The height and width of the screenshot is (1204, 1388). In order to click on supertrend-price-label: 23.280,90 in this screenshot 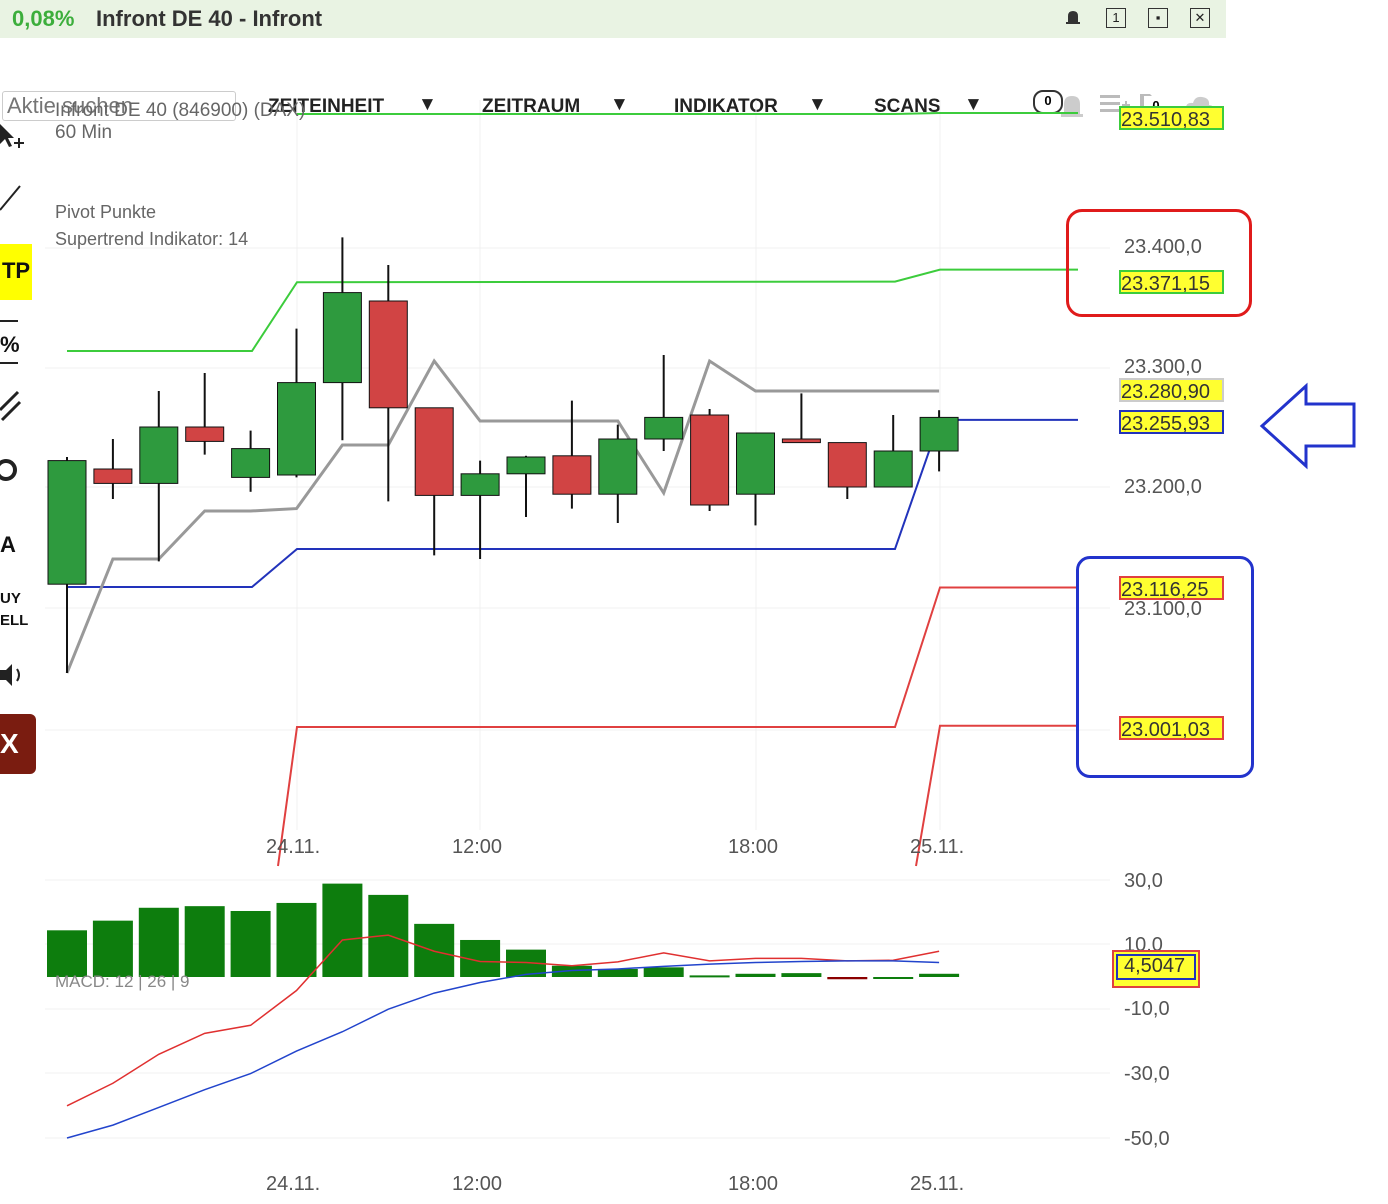, I will do `click(1171, 390)`.